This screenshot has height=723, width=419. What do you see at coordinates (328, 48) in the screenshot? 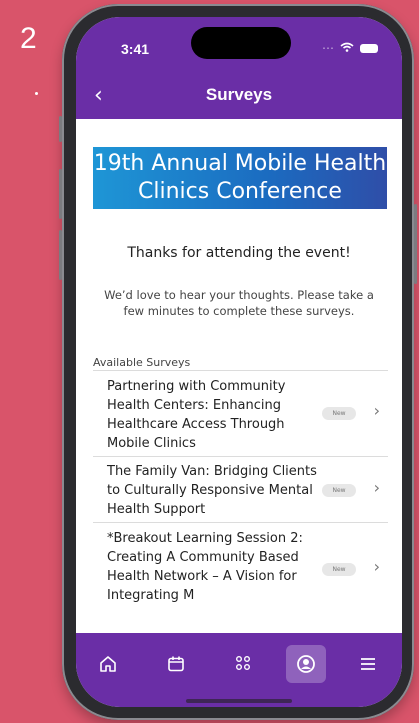
I see `signal-icon: ⋯` at bounding box center [328, 48].